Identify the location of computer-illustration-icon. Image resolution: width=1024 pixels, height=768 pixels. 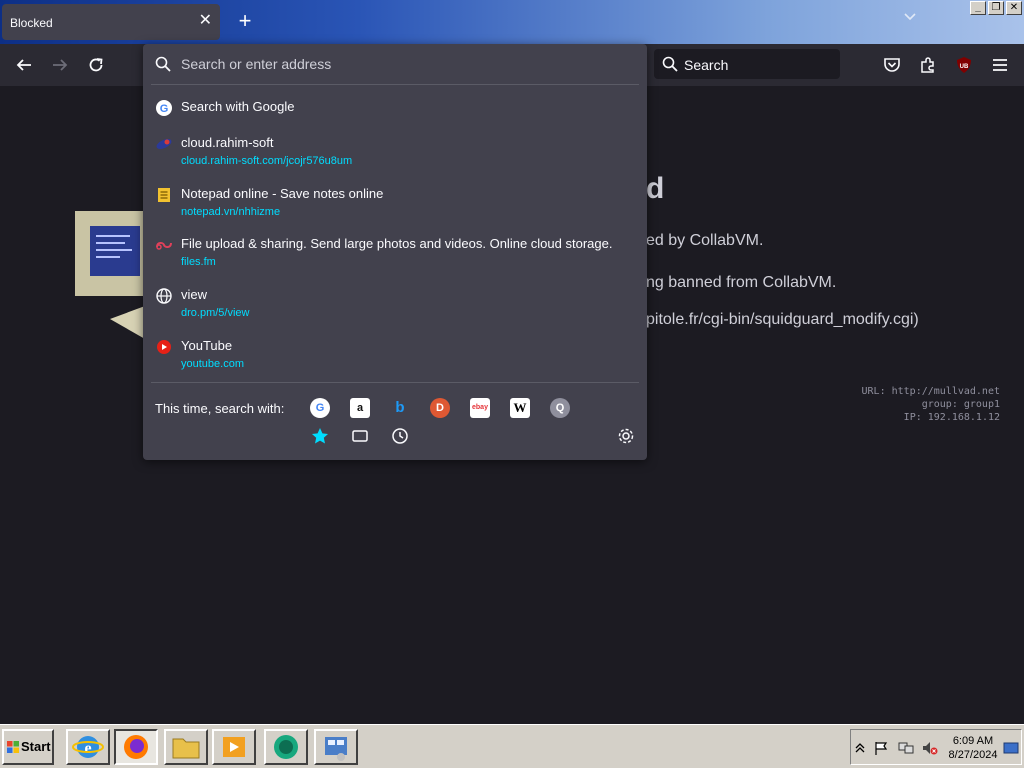
(110, 275).